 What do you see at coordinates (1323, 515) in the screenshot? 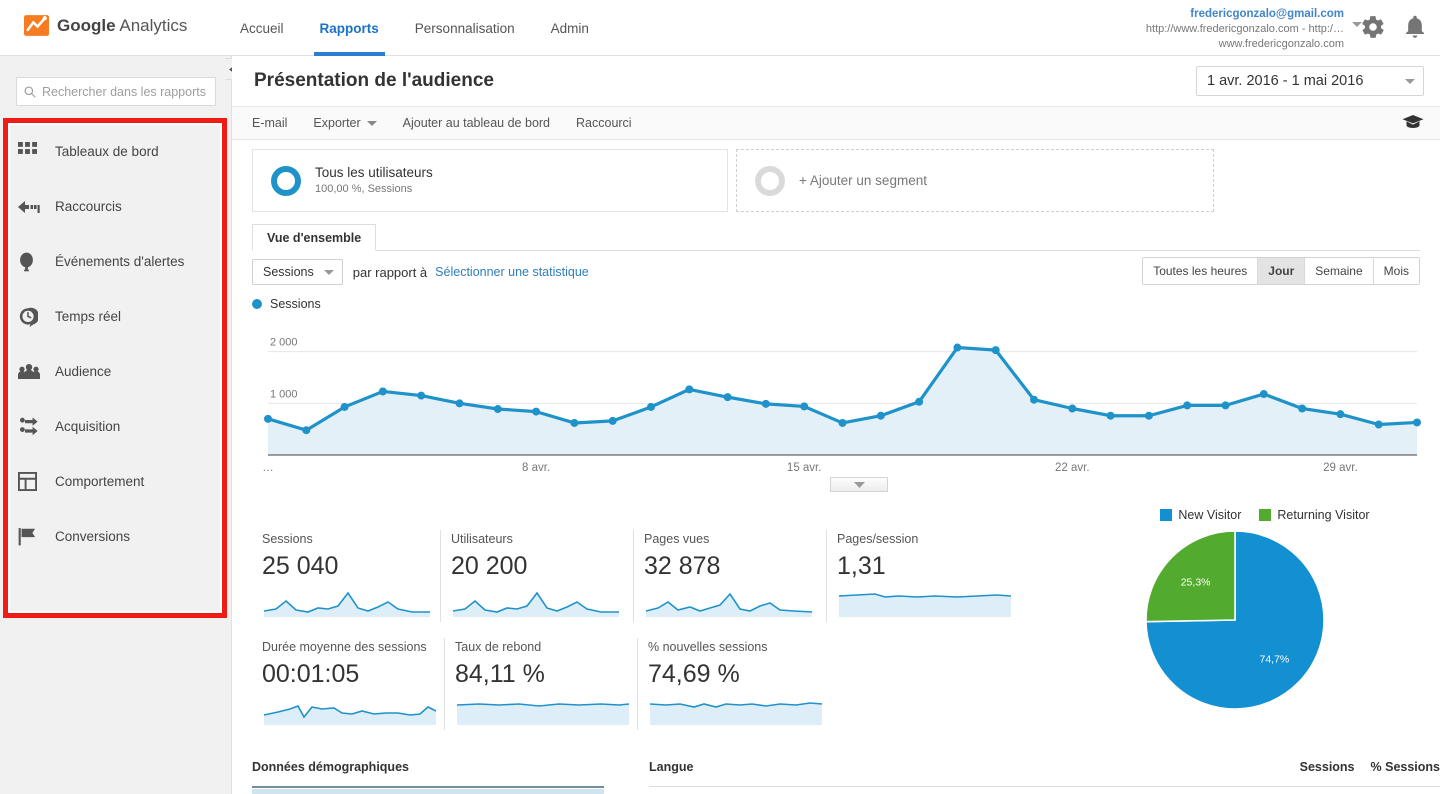
I see `pie-legend-label: Returning Visitor` at bounding box center [1323, 515].